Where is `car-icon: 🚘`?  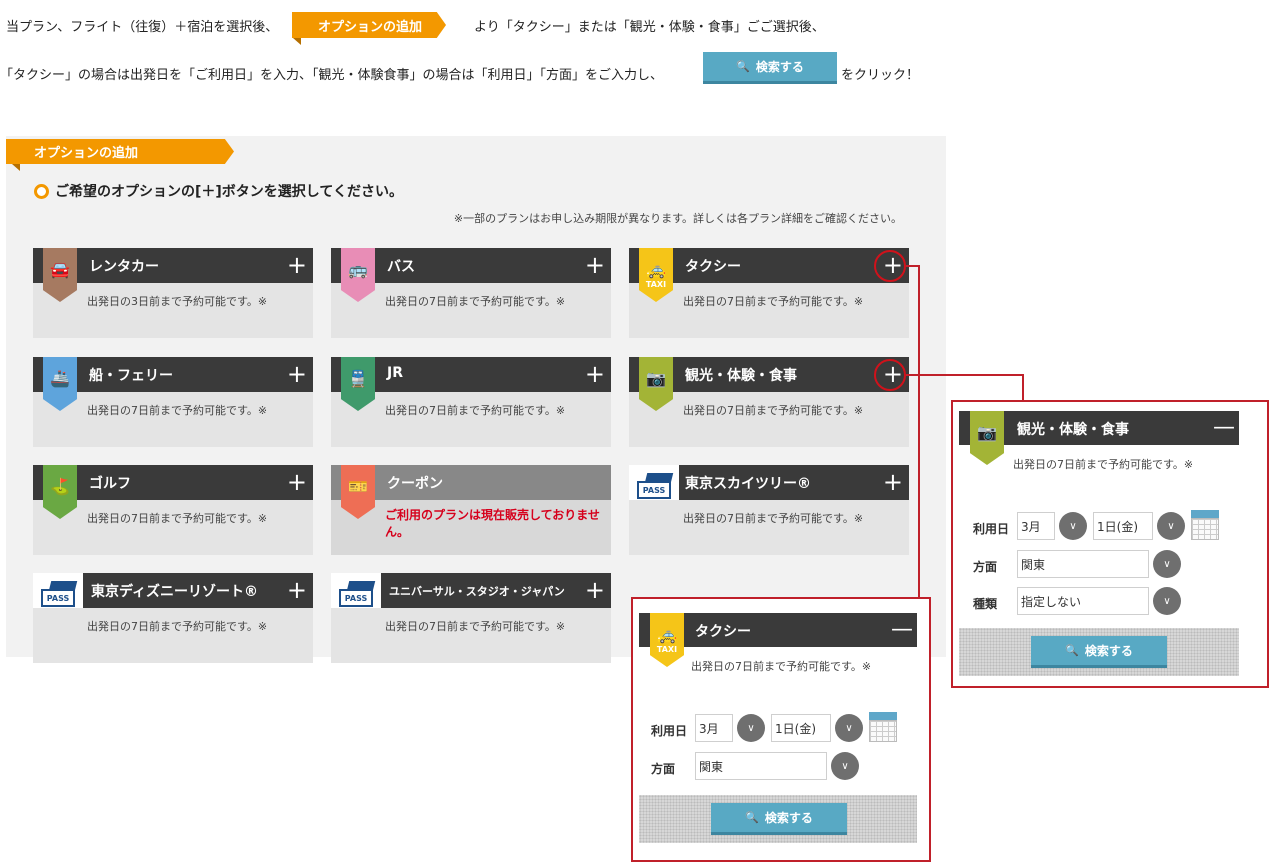
car-icon: 🚘 is located at coordinates (60, 275).